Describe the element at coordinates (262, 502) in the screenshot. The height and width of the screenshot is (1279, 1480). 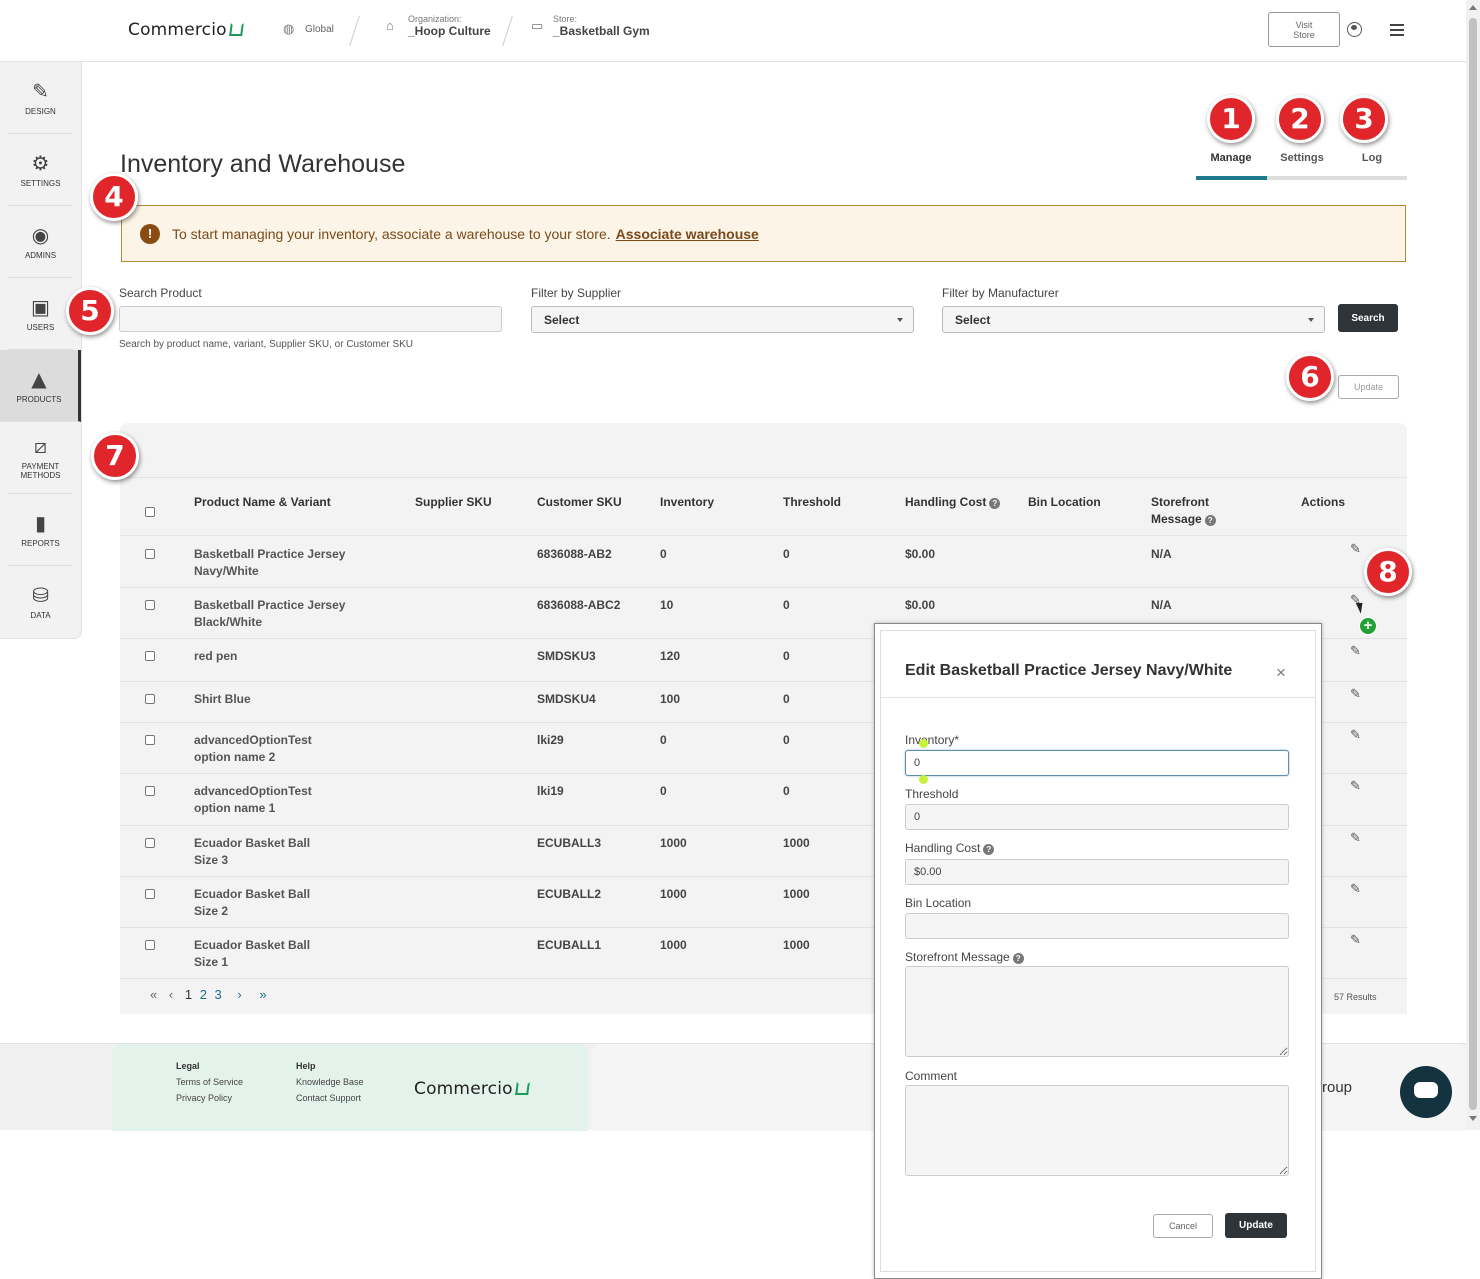
I see `header-product-name: Product Name & Variant` at that location.